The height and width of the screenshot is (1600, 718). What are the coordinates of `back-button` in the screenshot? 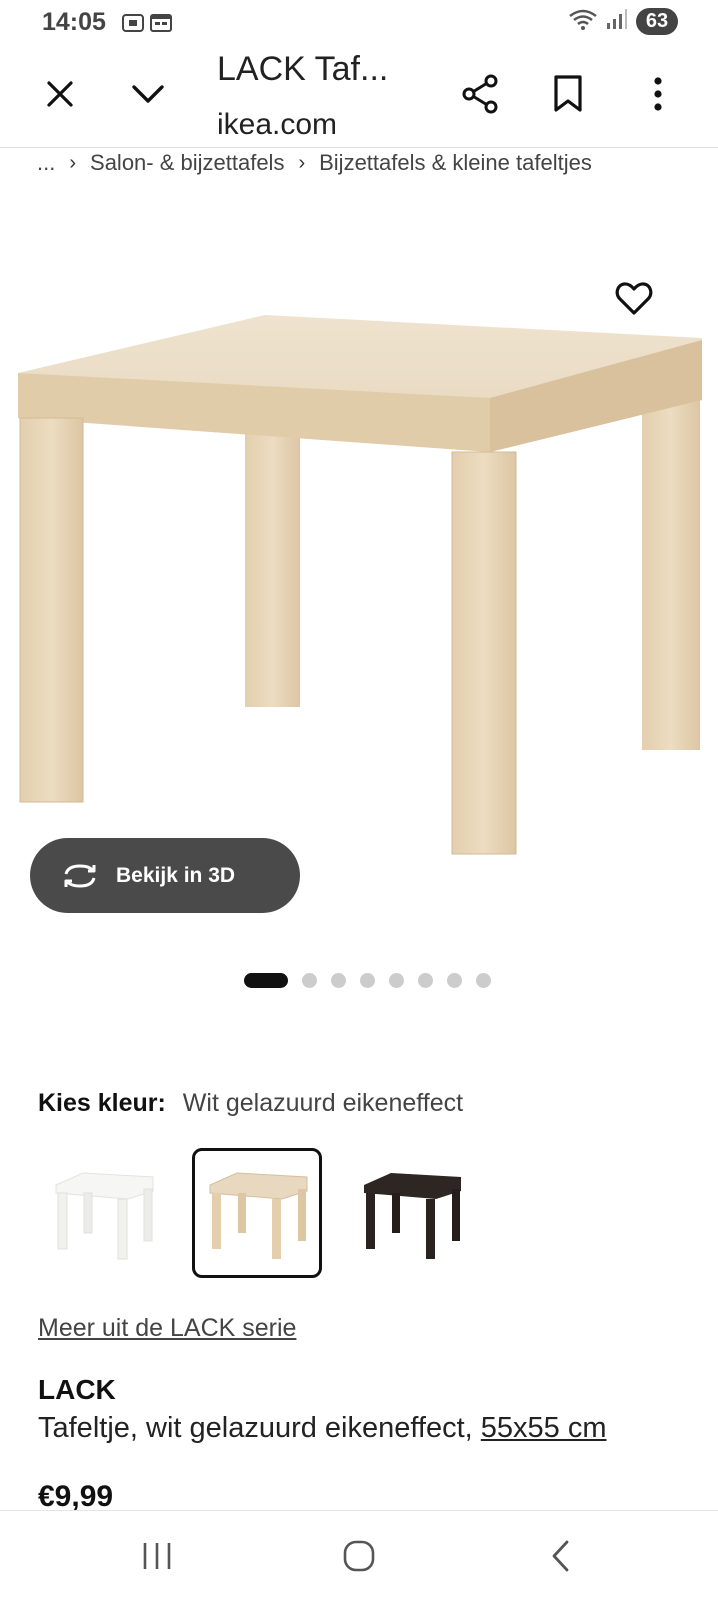 It's located at (561, 1556).